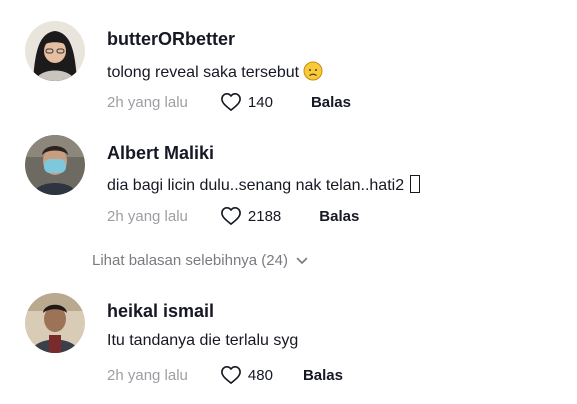 This screenshot has width=577, height=404. I want to click on comment-username: butterORbetter, so click(171, 39).